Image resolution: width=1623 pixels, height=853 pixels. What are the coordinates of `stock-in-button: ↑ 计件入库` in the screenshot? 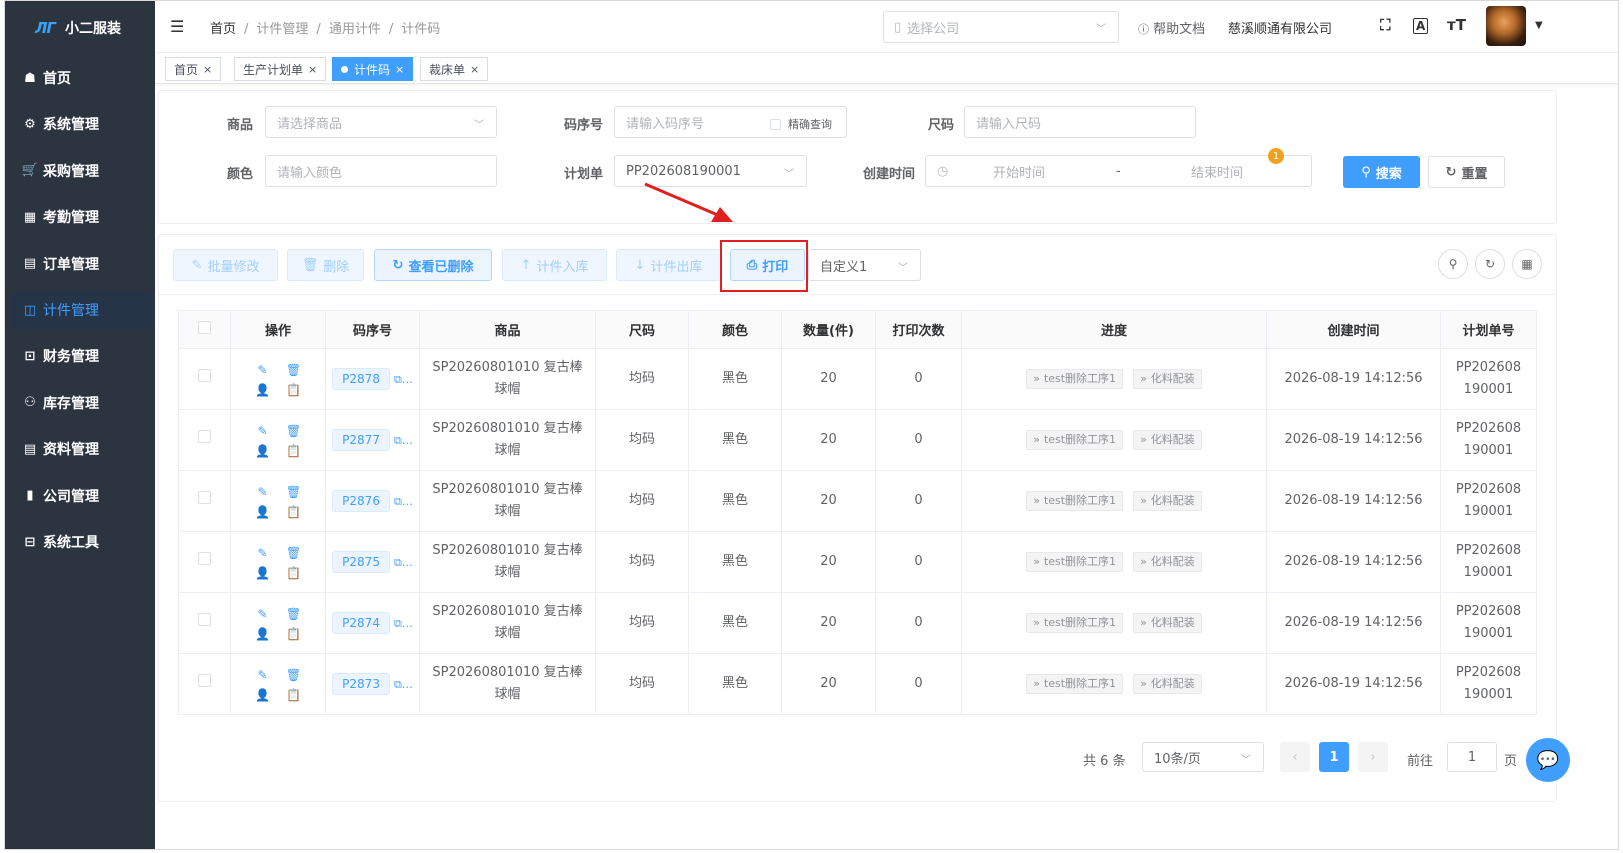 It's located at (554, 265).